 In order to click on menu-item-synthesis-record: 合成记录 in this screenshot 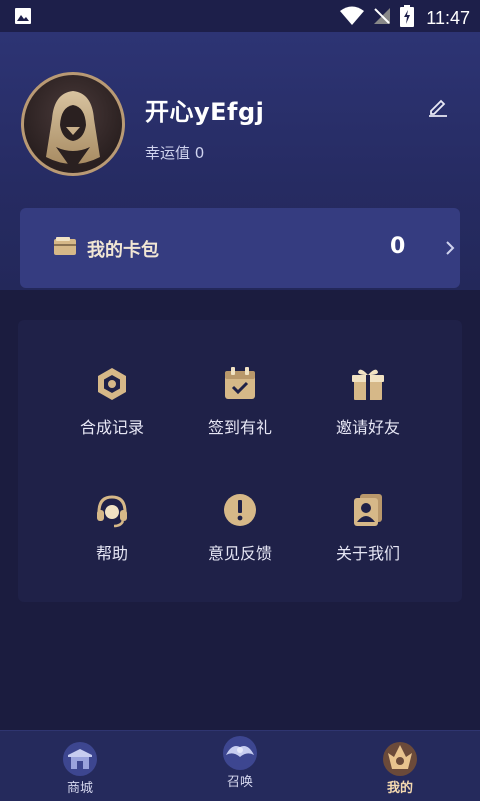, I will do `click(112, 411)`.